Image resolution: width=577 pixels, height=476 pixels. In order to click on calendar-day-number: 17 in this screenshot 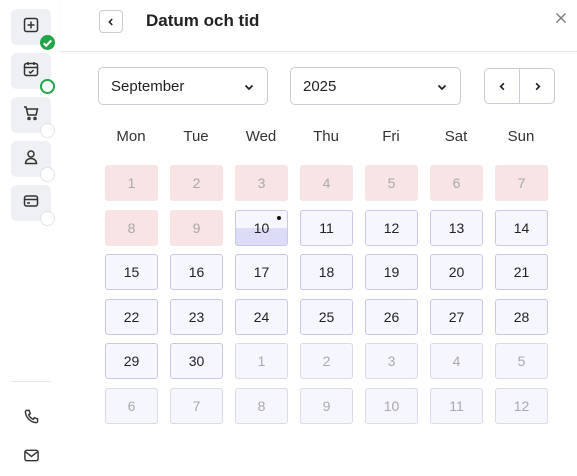, I will do `click(261, 272)`.